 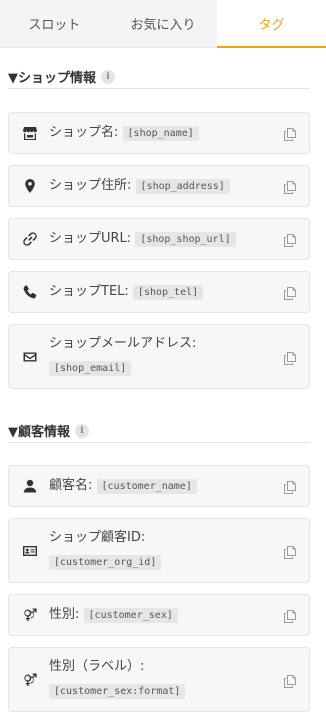 What do you see at coordinates (168, 292) in the screenshot?
I see `tag-code: [shop_tel]` at bounding box center [168, 292].